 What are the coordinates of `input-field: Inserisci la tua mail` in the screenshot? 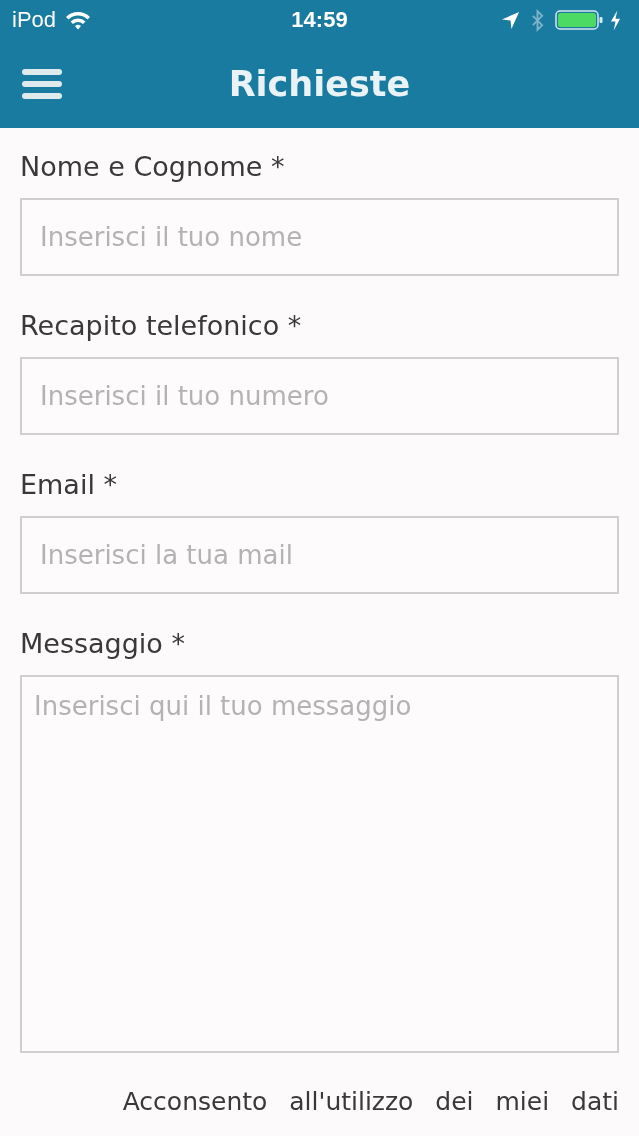 It's located at (319, 555).